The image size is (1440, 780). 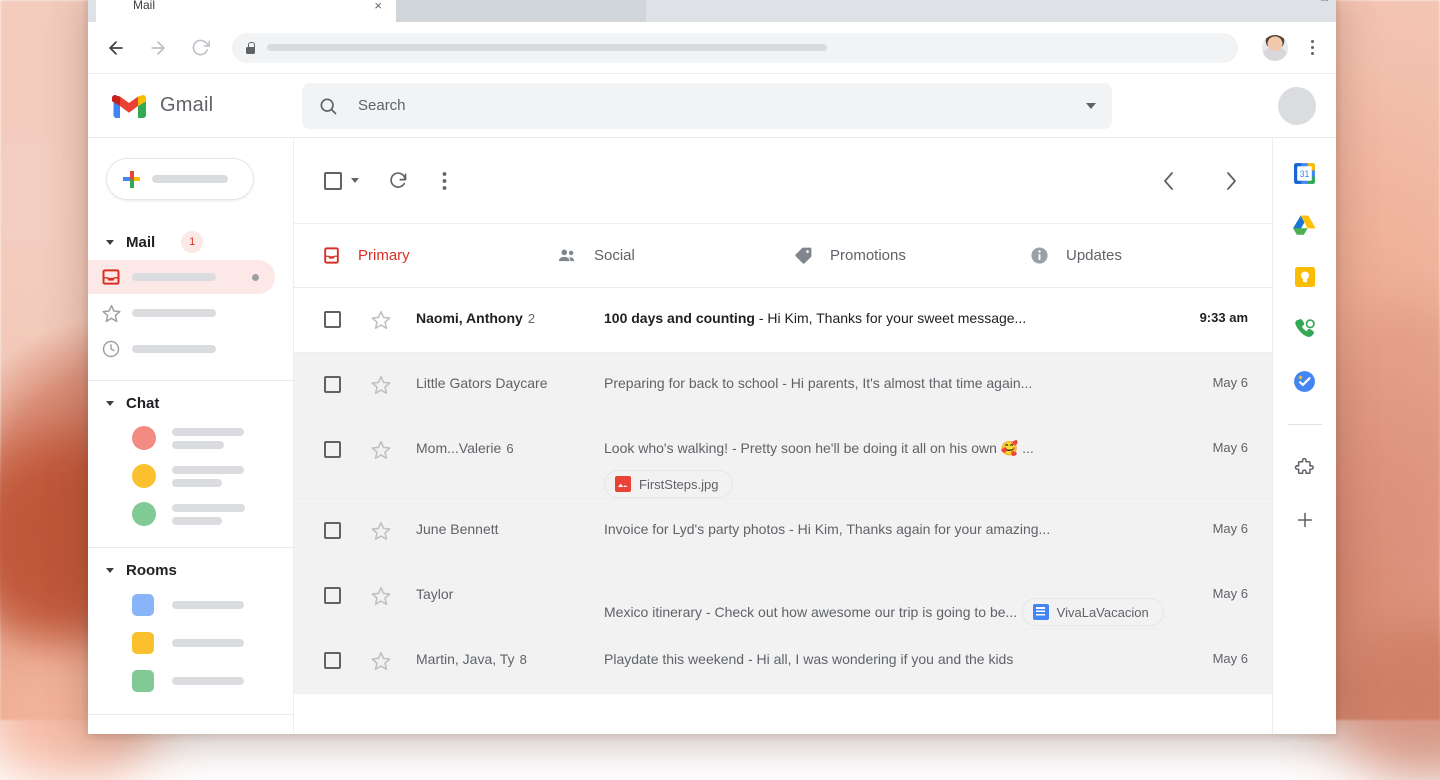 I want to click on tab-promotions: Promotions, so click(x=910, y=255).